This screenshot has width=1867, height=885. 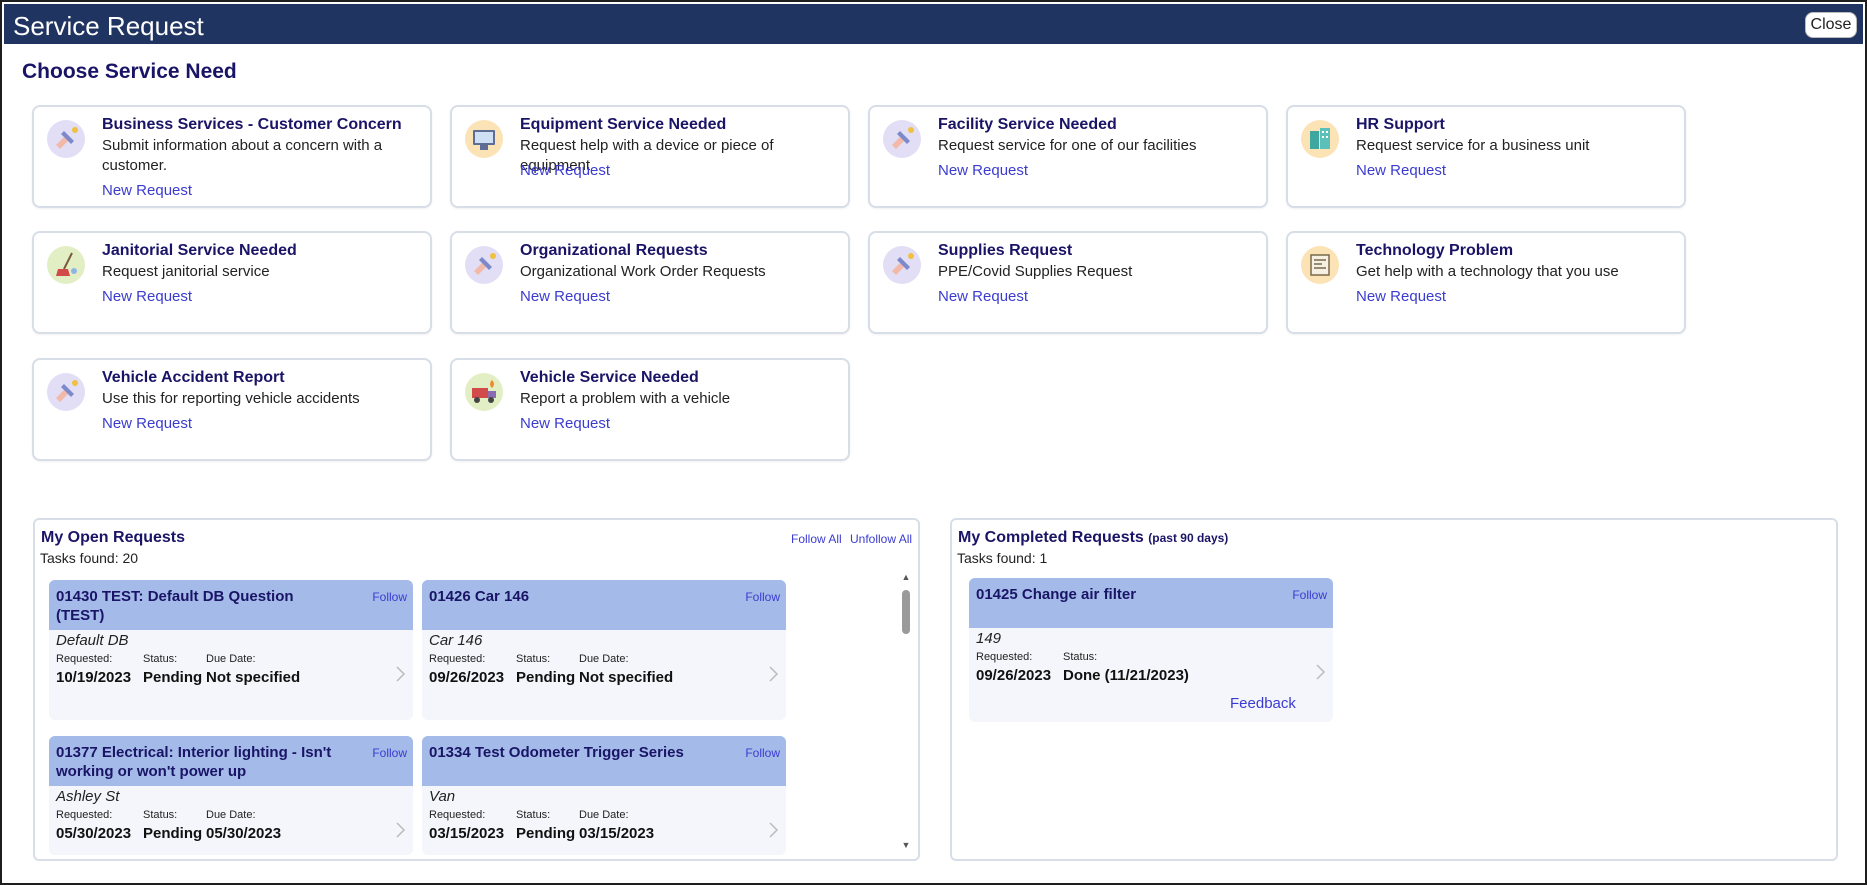 I want to click on service-description: Request service for a business unit, so click(x=1473, y=145).